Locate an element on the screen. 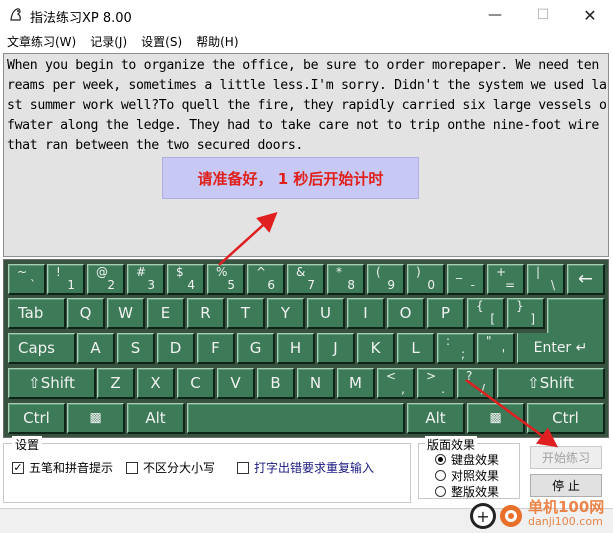  enter-label: Enter ↵ is located at coordinates (560, 347).